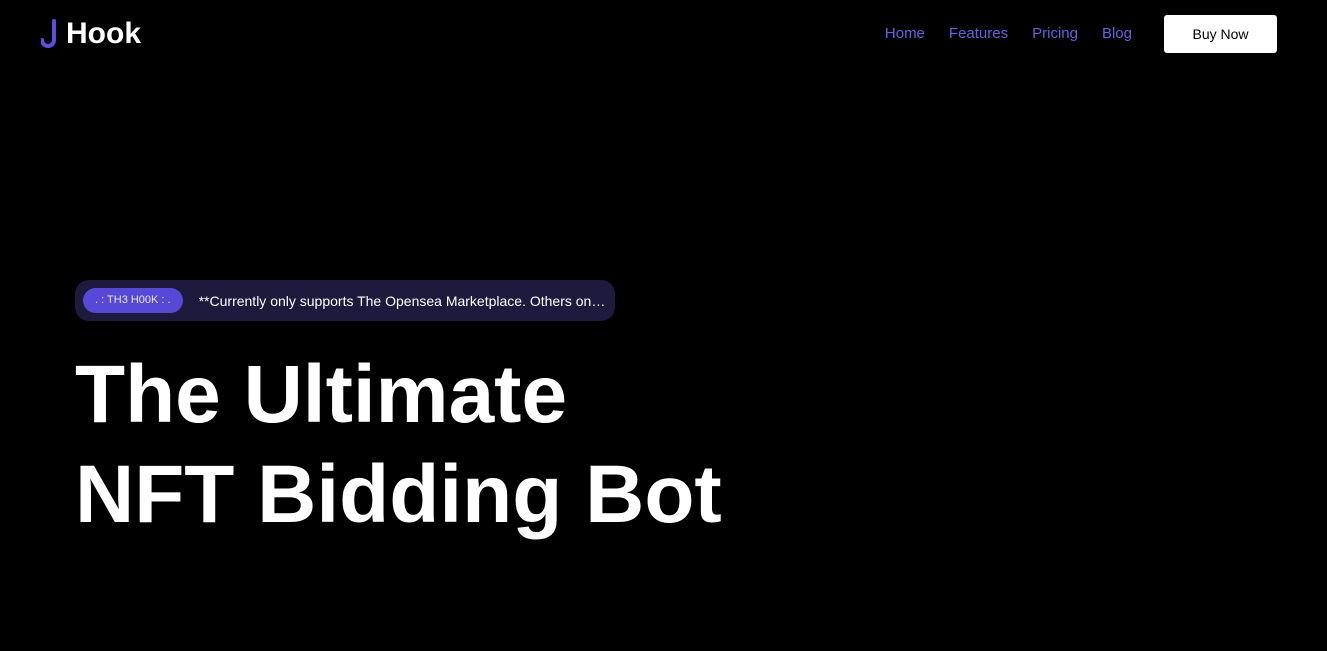  I want to click on hero-title-line-2: NFT Bidding Bot, so click(398, 494).